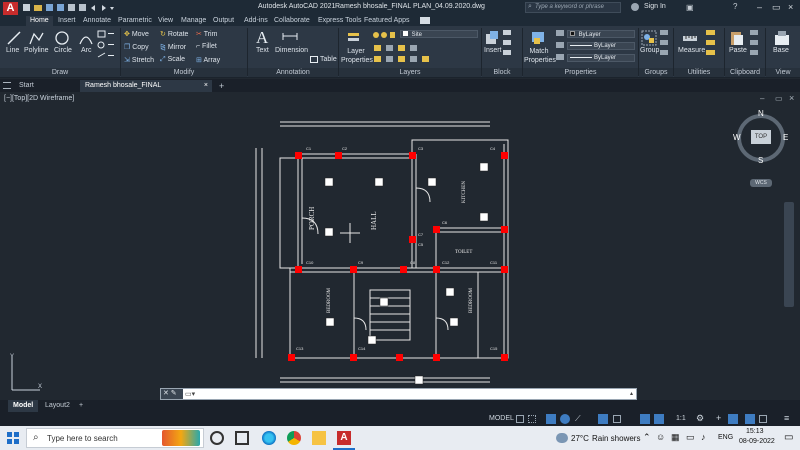 The image size is (800, 450). Describe the element at coordinates (761, 113) in the screenshot. I see `viewcube-north: N` at that location.